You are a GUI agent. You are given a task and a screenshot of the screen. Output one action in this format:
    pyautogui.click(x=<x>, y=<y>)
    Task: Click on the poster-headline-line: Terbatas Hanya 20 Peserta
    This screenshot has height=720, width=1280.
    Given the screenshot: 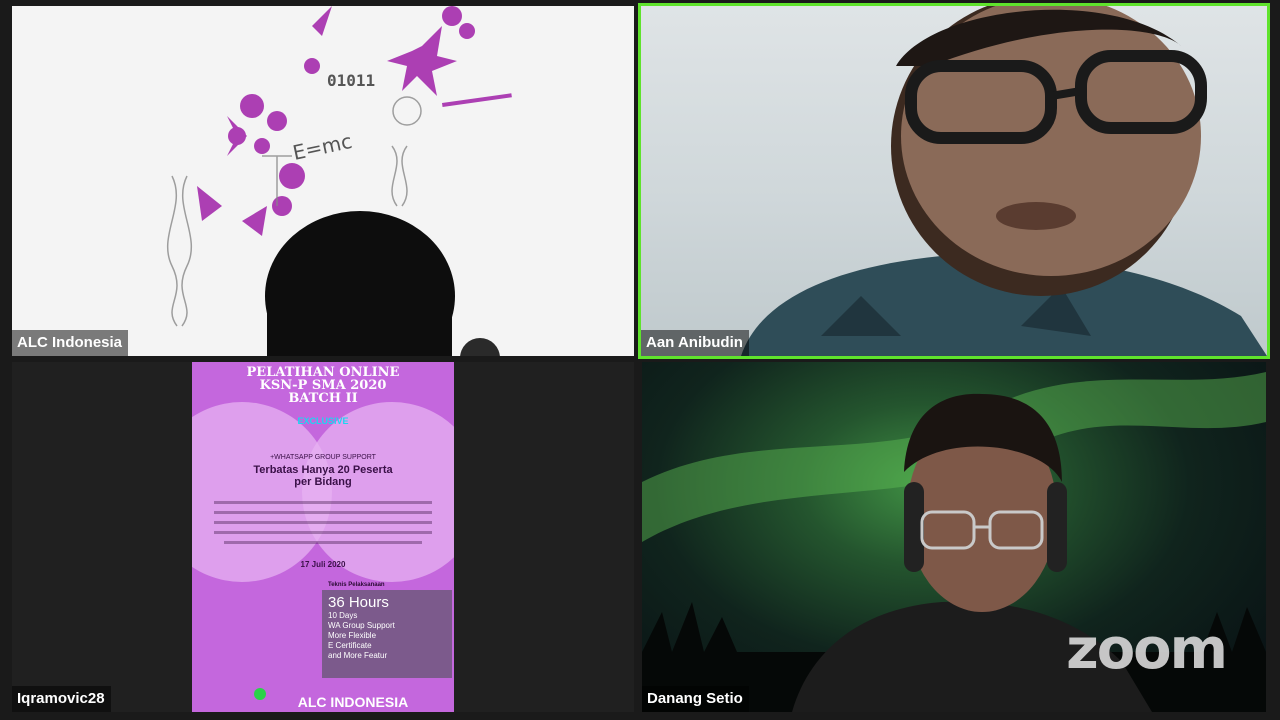 What is the action you would take?
    pyautogui.click(x=323, y=470)
    